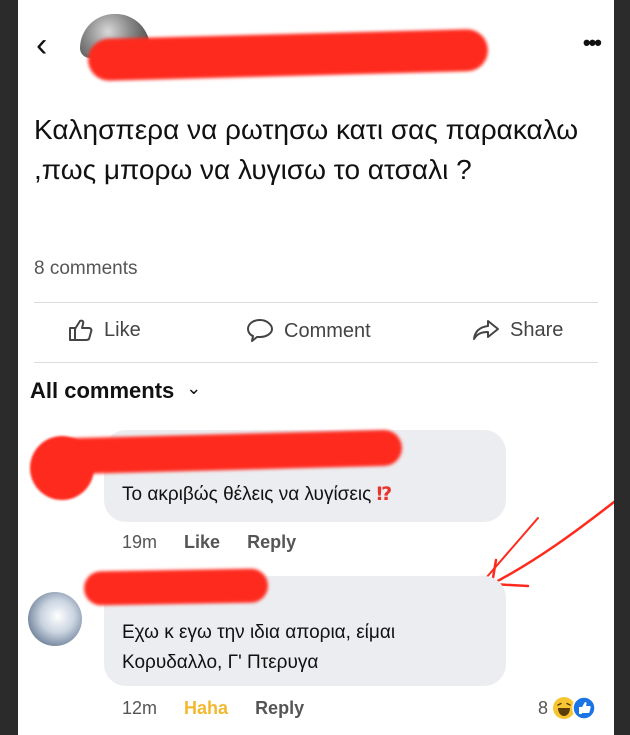  Describe the element at coordinates (316, 302) in the screenshot. I see `divider-top` at that location.